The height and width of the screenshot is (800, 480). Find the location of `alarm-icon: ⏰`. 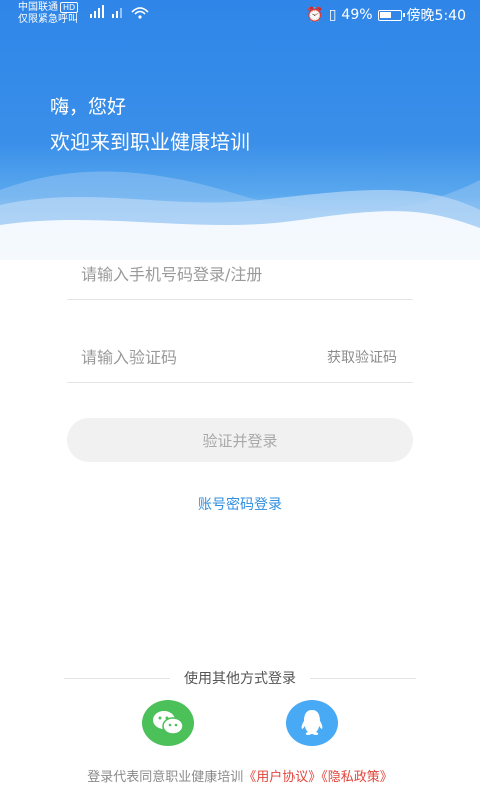

alarm-icon: ⏰ is located at coordinates (315, 15).